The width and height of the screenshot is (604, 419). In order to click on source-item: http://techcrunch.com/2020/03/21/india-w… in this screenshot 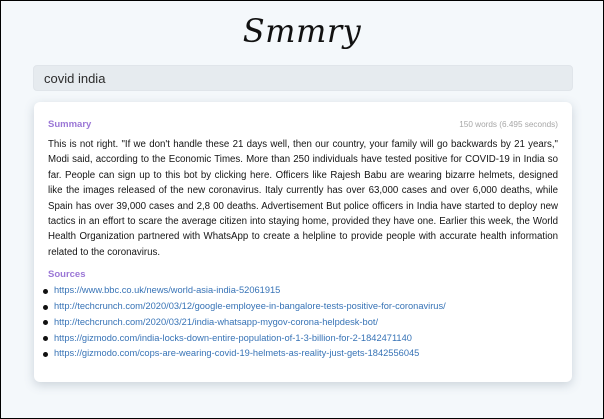, I will do `click(300, 323)`.